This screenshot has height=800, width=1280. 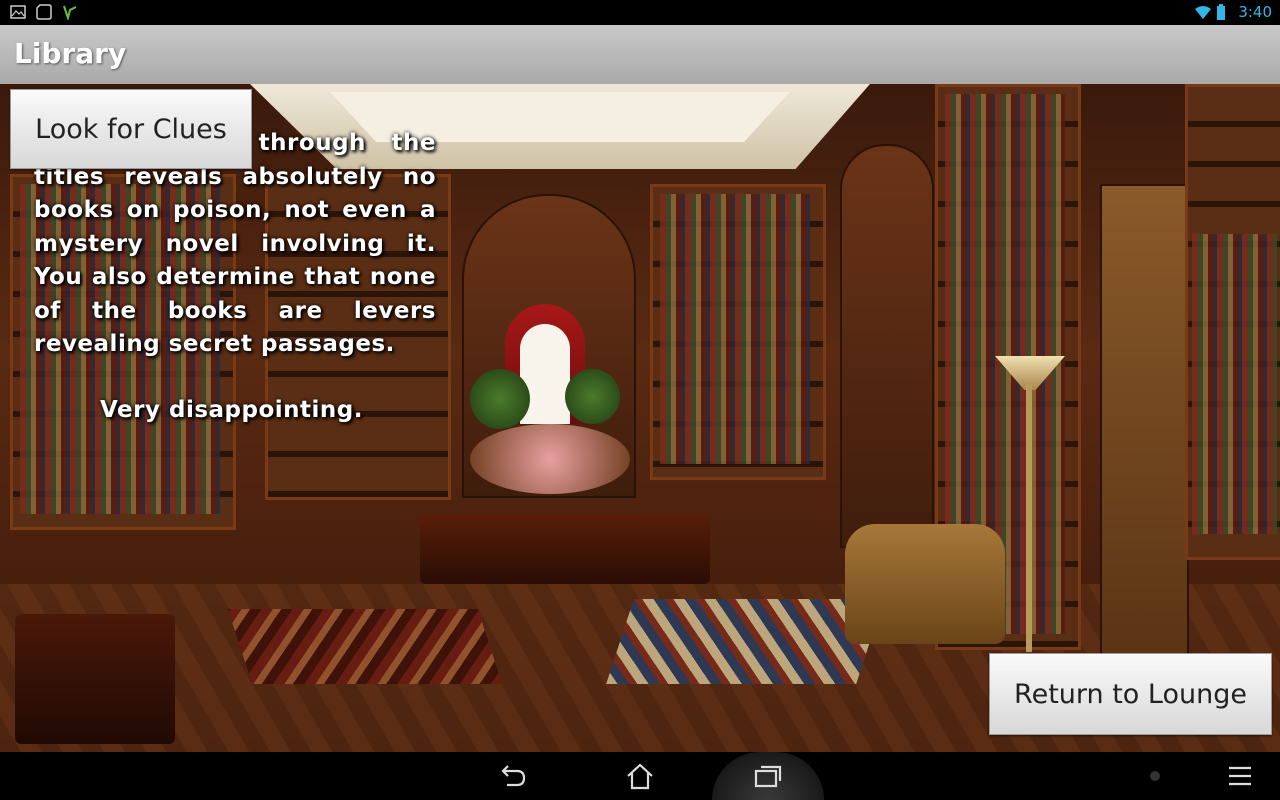 What do you see at coordinates (768, 776) in the screenshot?
I see `recent-apps-icon` at bounding box center [768, 776].